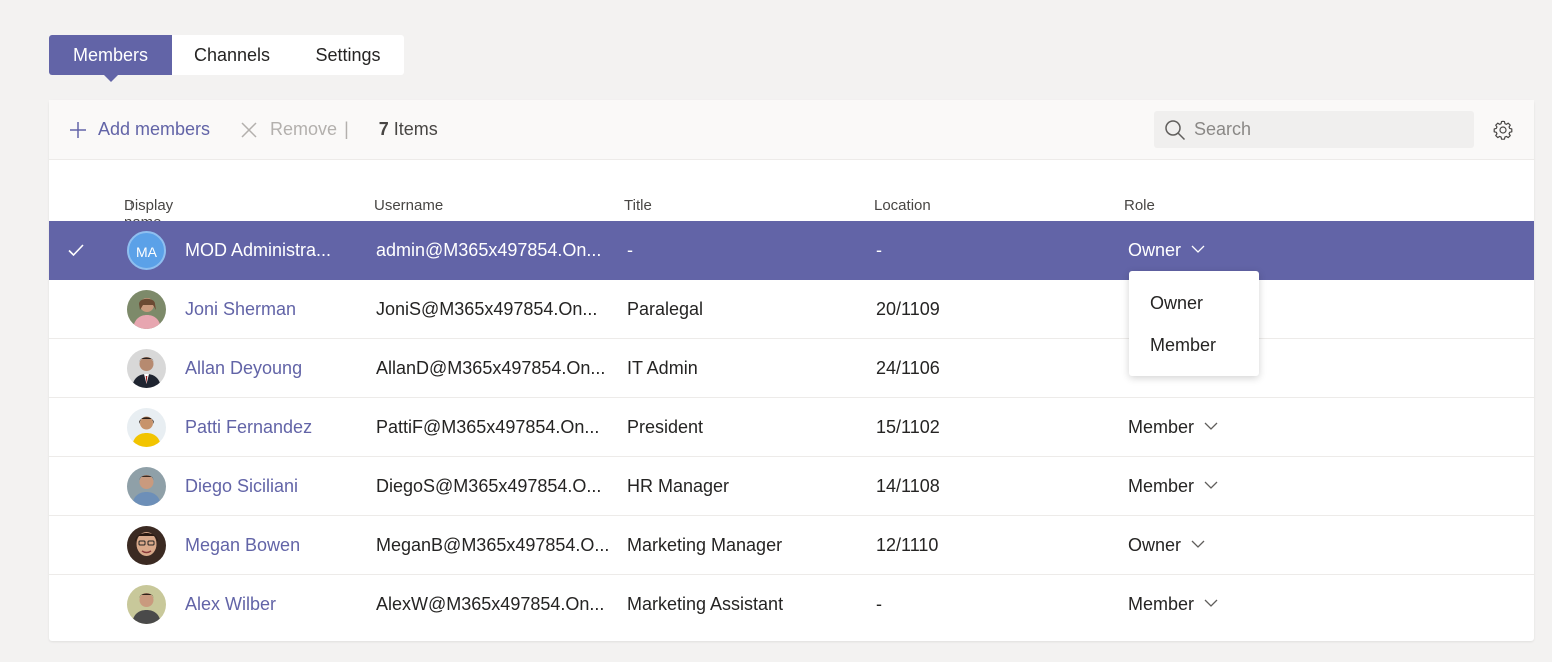 This screenshot has width=1552, height=662. I want to click on role-select: Owner, so click(1166, 545).